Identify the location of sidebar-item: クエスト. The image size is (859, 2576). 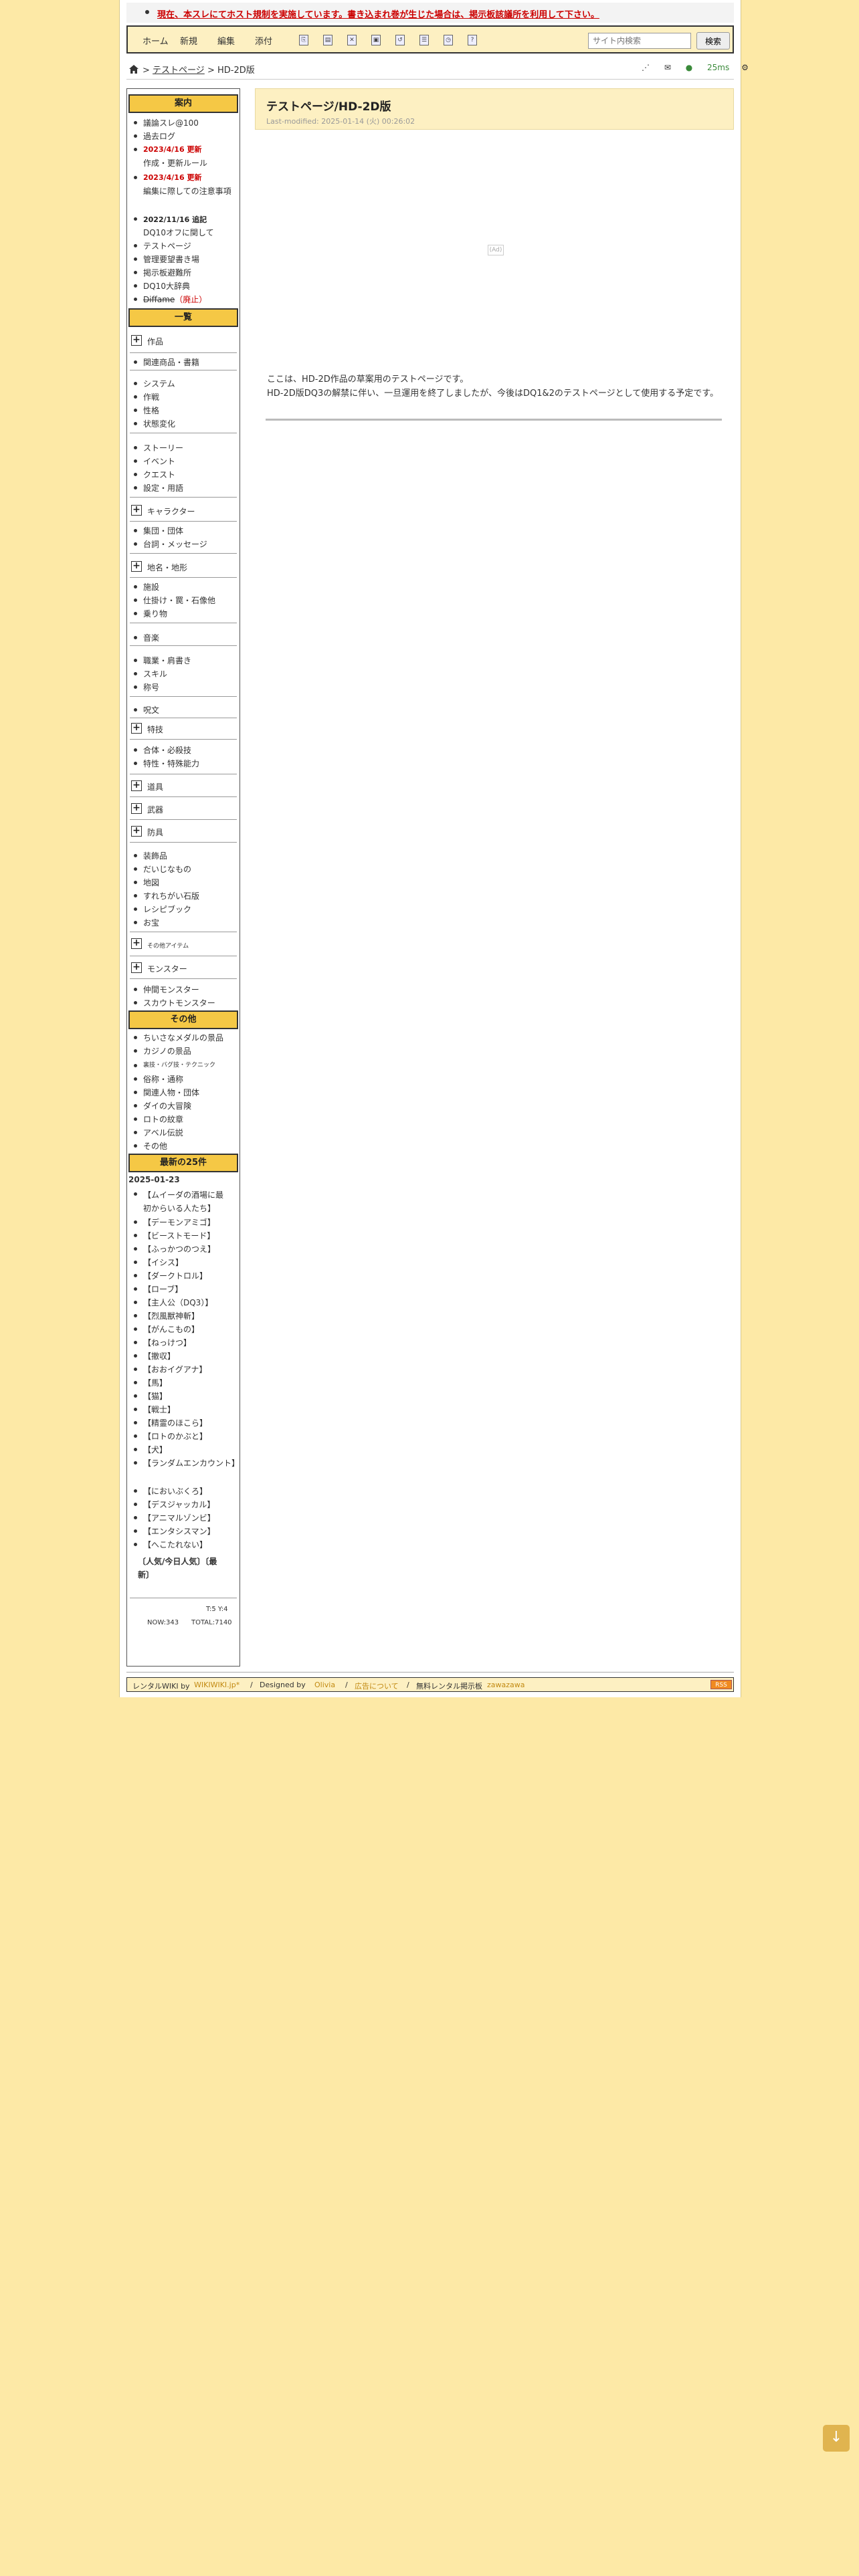
(154, 475).